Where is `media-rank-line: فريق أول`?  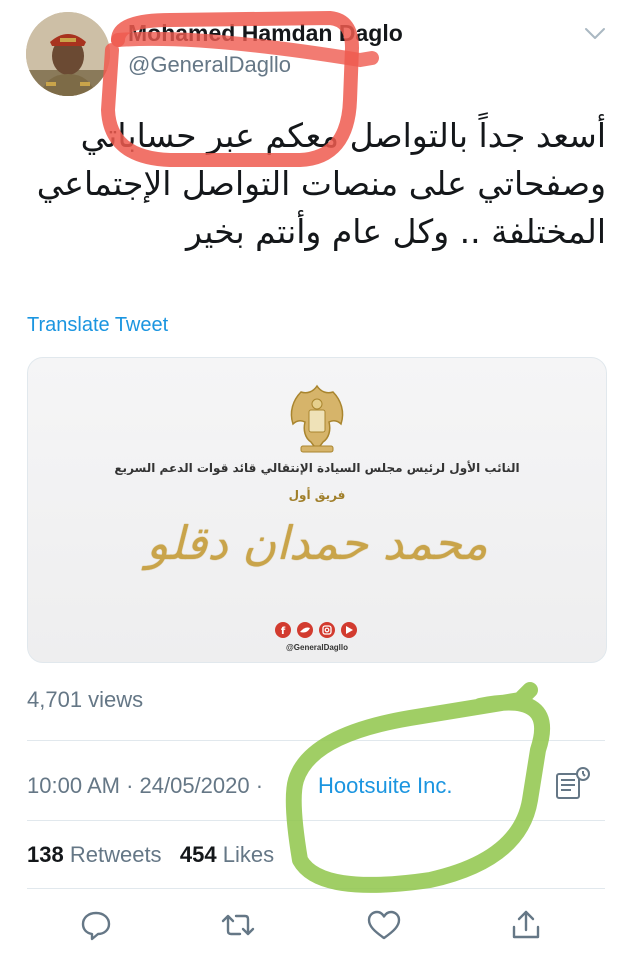
media-rank-line: فريق أول is located at coordinates (317, 495).